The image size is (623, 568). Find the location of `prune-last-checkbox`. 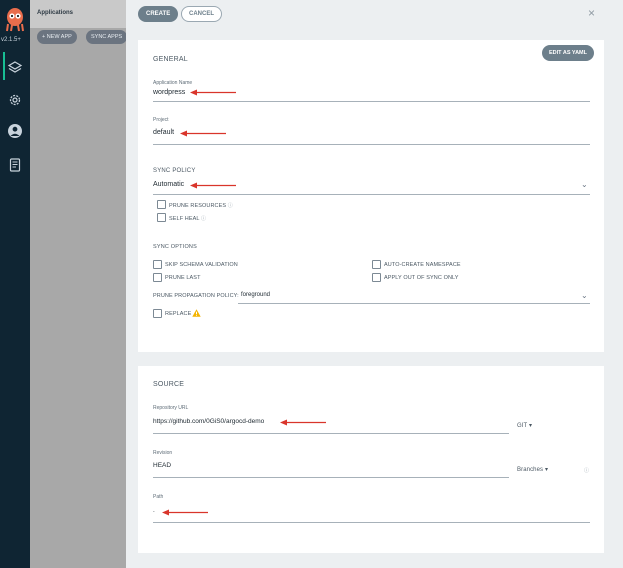

prune-last-checkbox is located at coordinates (157, 277).